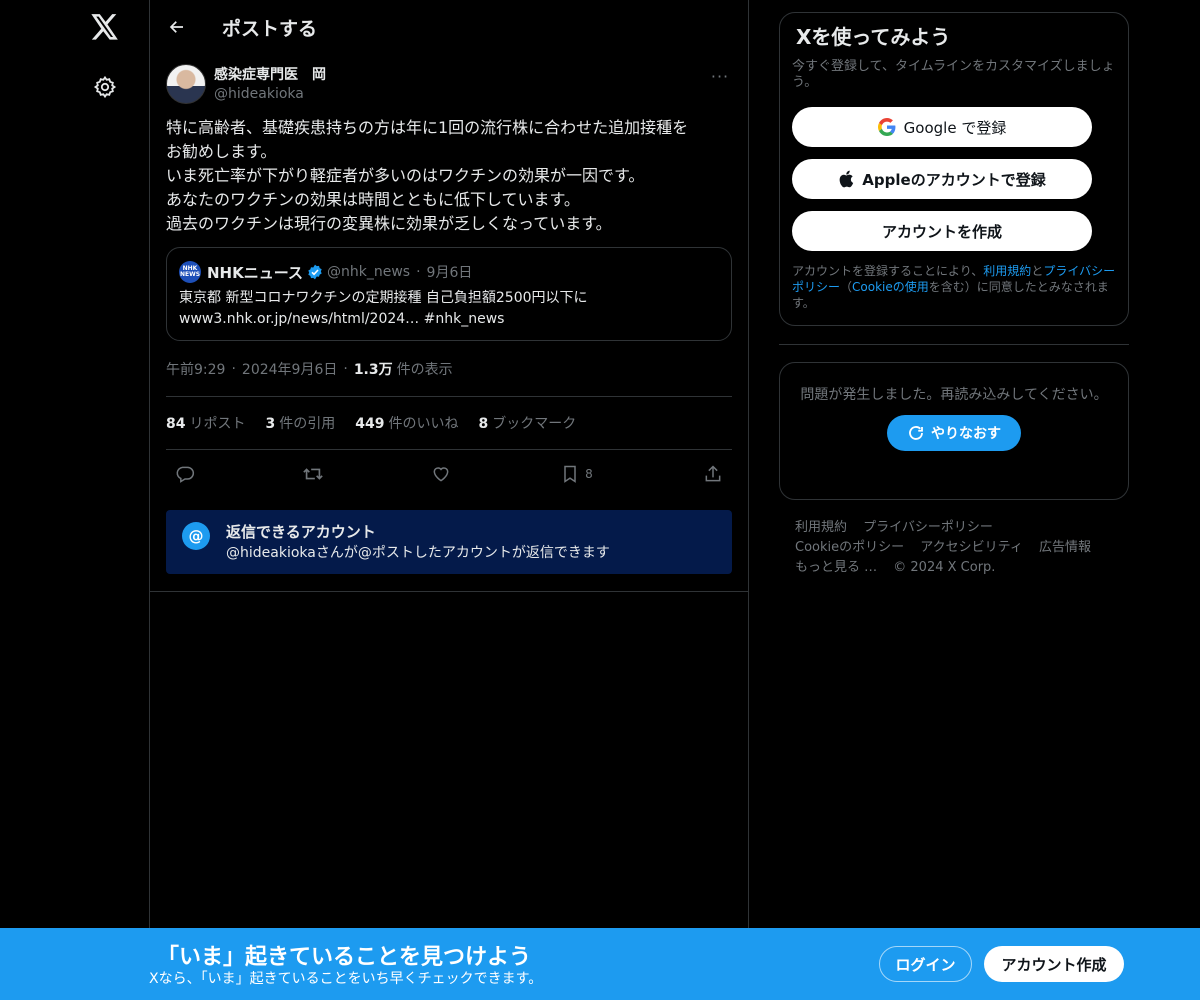  I want to click on post-stats: 84 リポスト 3 件の引用 449 件のいいね 8 ブックマーク, so click(449, 423).